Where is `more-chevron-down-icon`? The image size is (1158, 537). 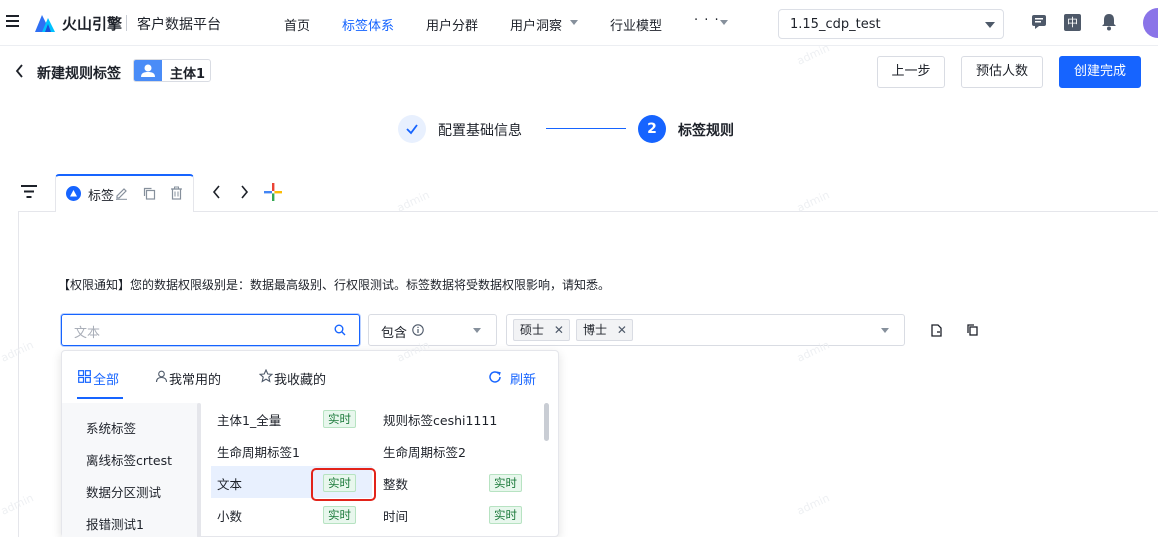
more-chevron-down-icon is located at coordinates (724, 22).